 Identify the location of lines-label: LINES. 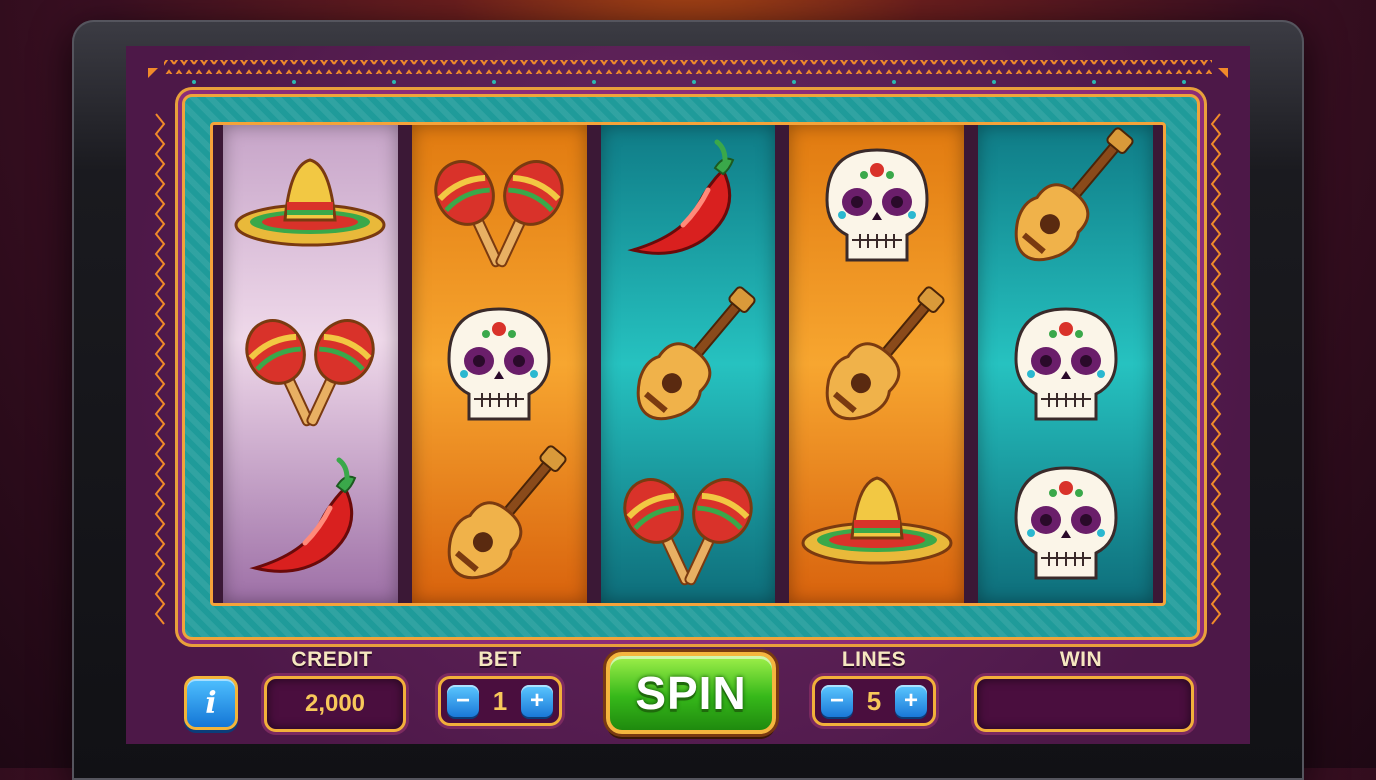
(874, 659).